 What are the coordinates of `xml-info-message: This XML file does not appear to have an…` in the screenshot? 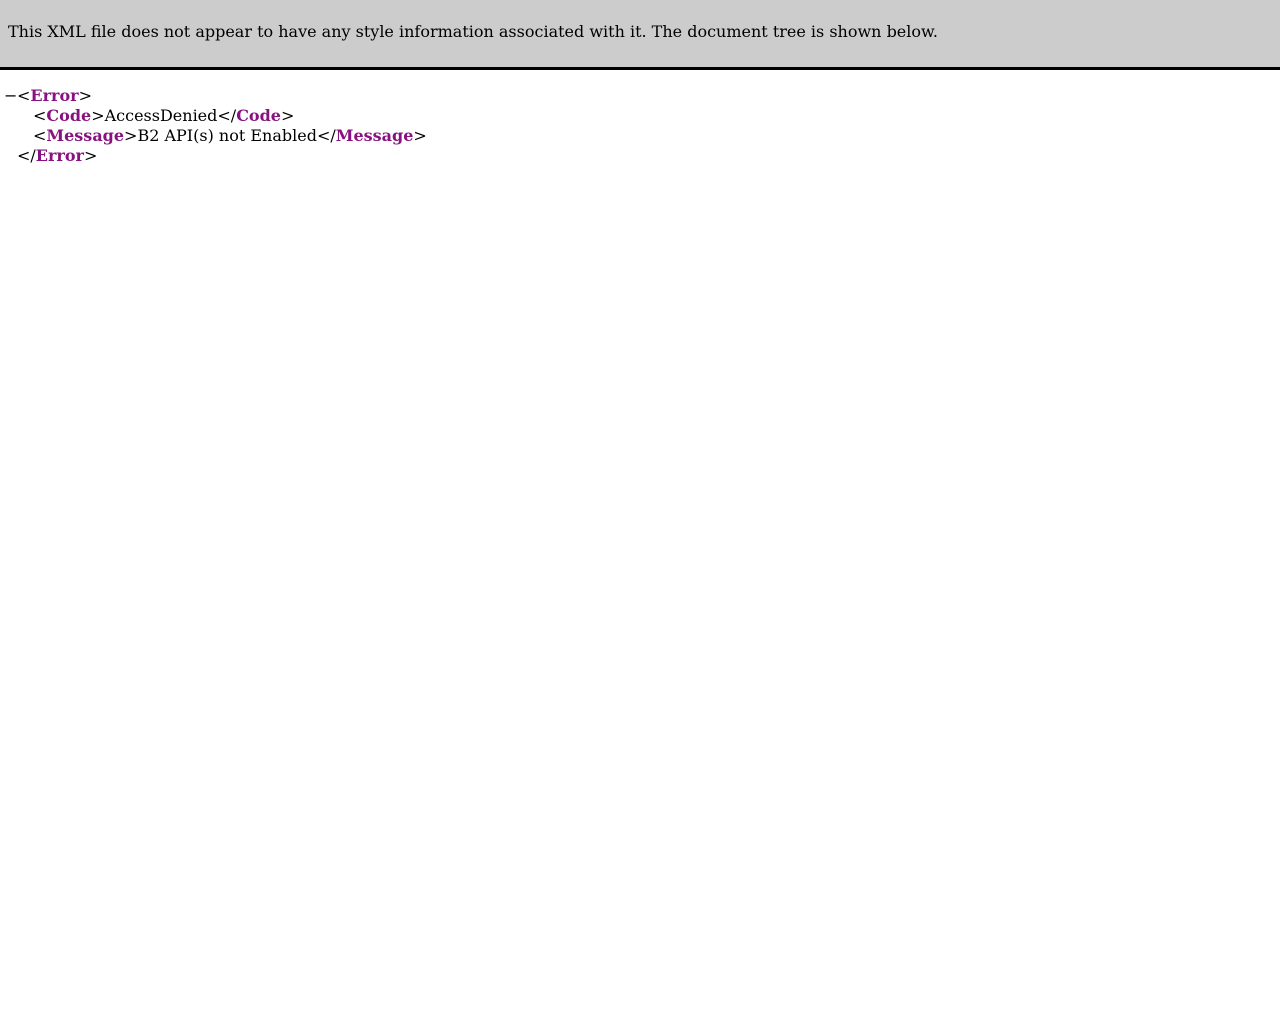 It's located at (473, 31).